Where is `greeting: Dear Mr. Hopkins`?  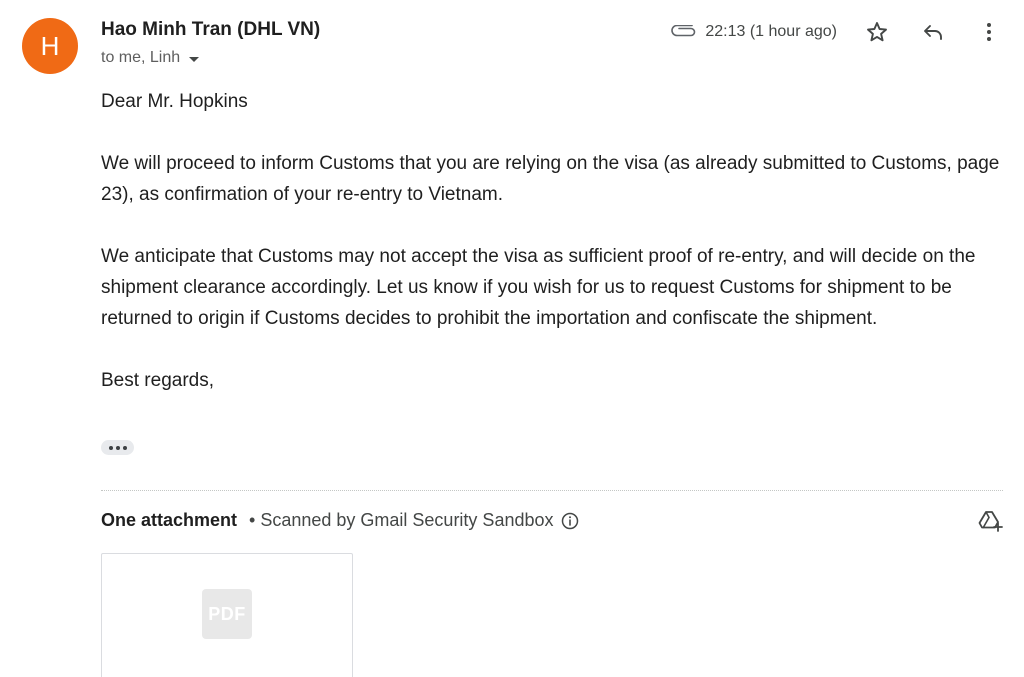
greeting: Dear Mr. Hopkins is located at coordinates (174, 101).